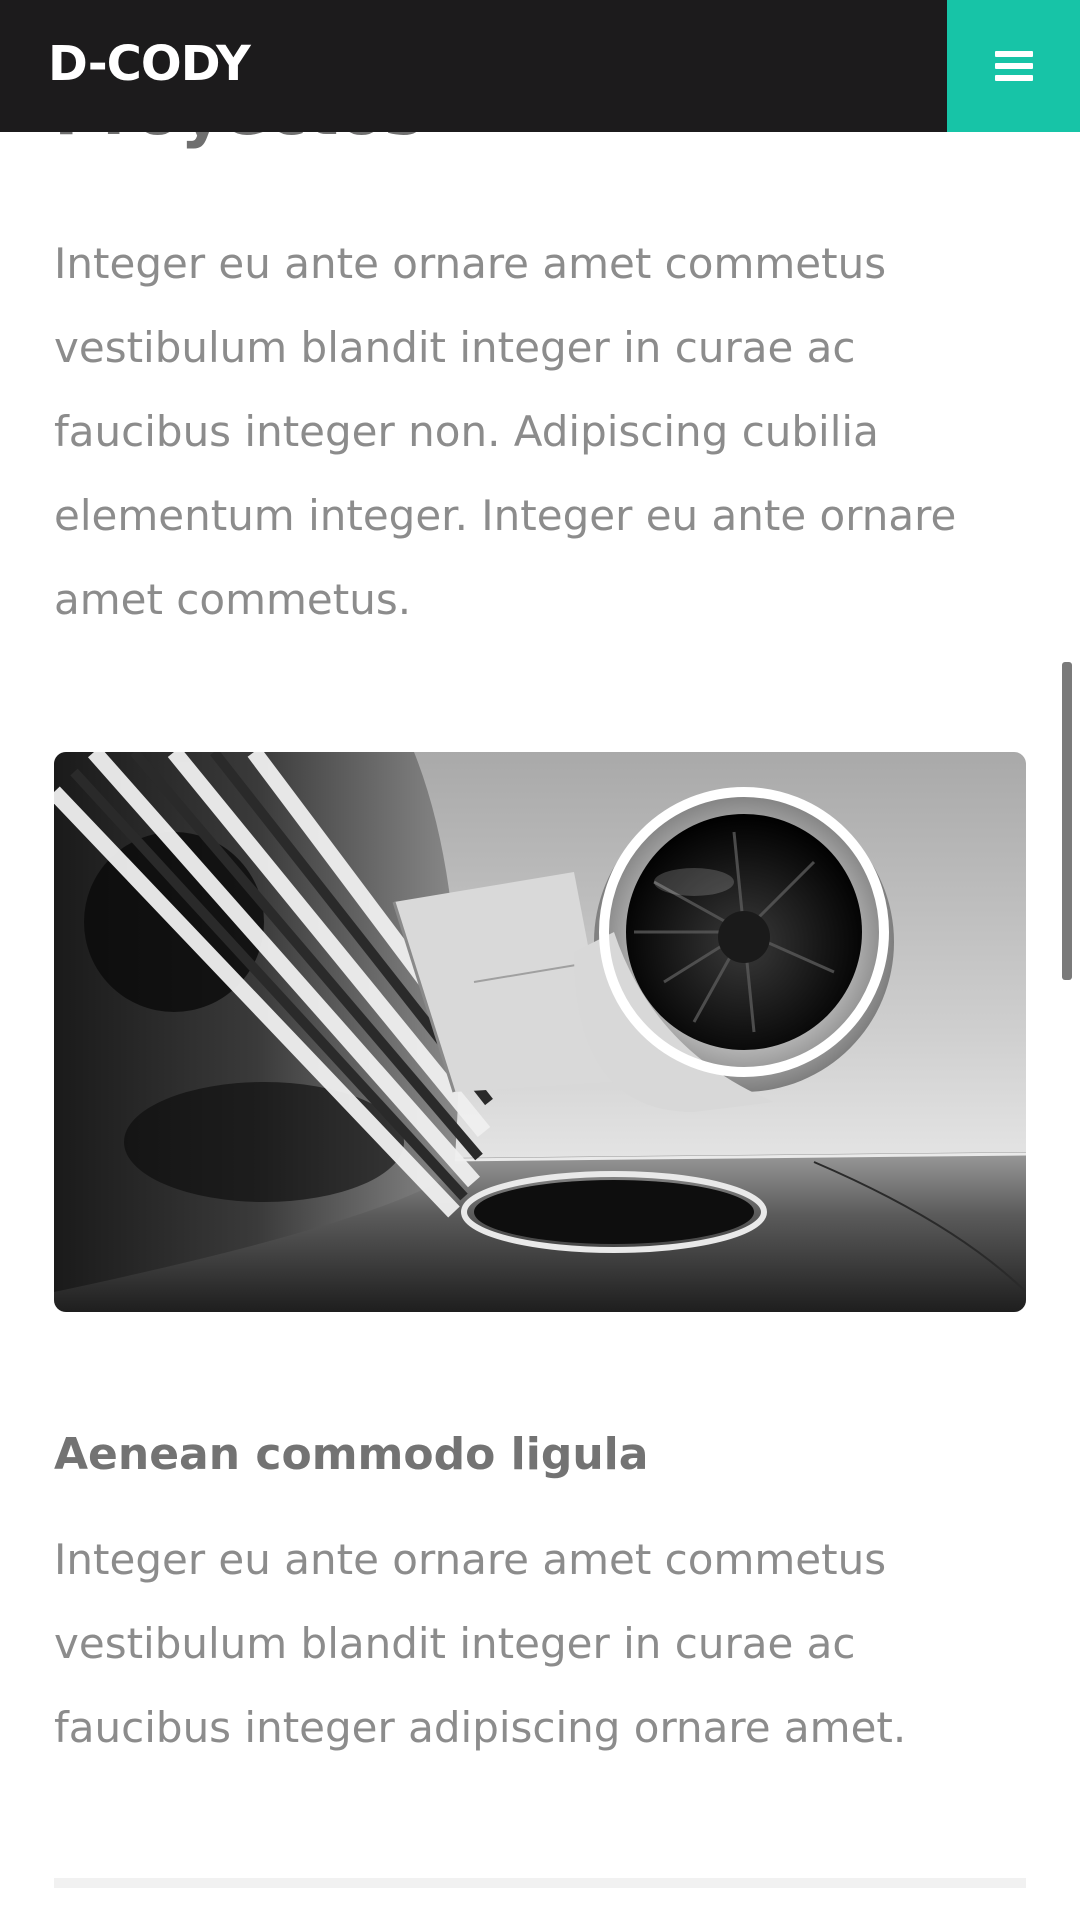 This screenshot has height=1920, width=1080. What do you see at coordinates (149, 64) in the screenshot?
I see `site-logo: D-CODY` at bounding box center [149, 64].